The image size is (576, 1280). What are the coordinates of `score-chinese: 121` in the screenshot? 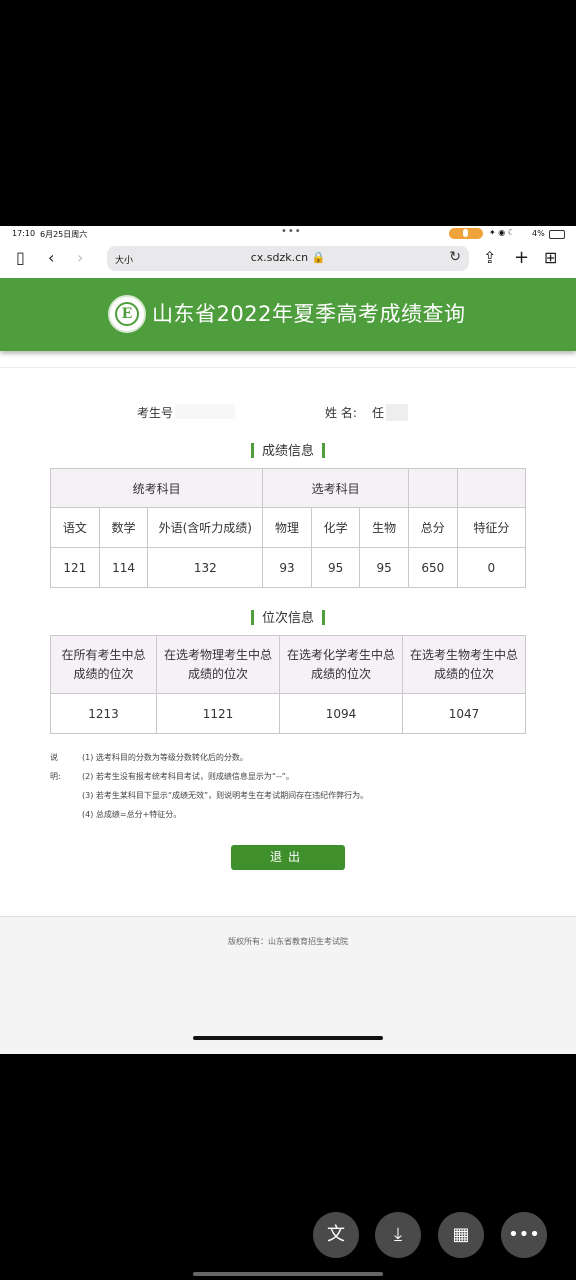 It's located at (75, 567).